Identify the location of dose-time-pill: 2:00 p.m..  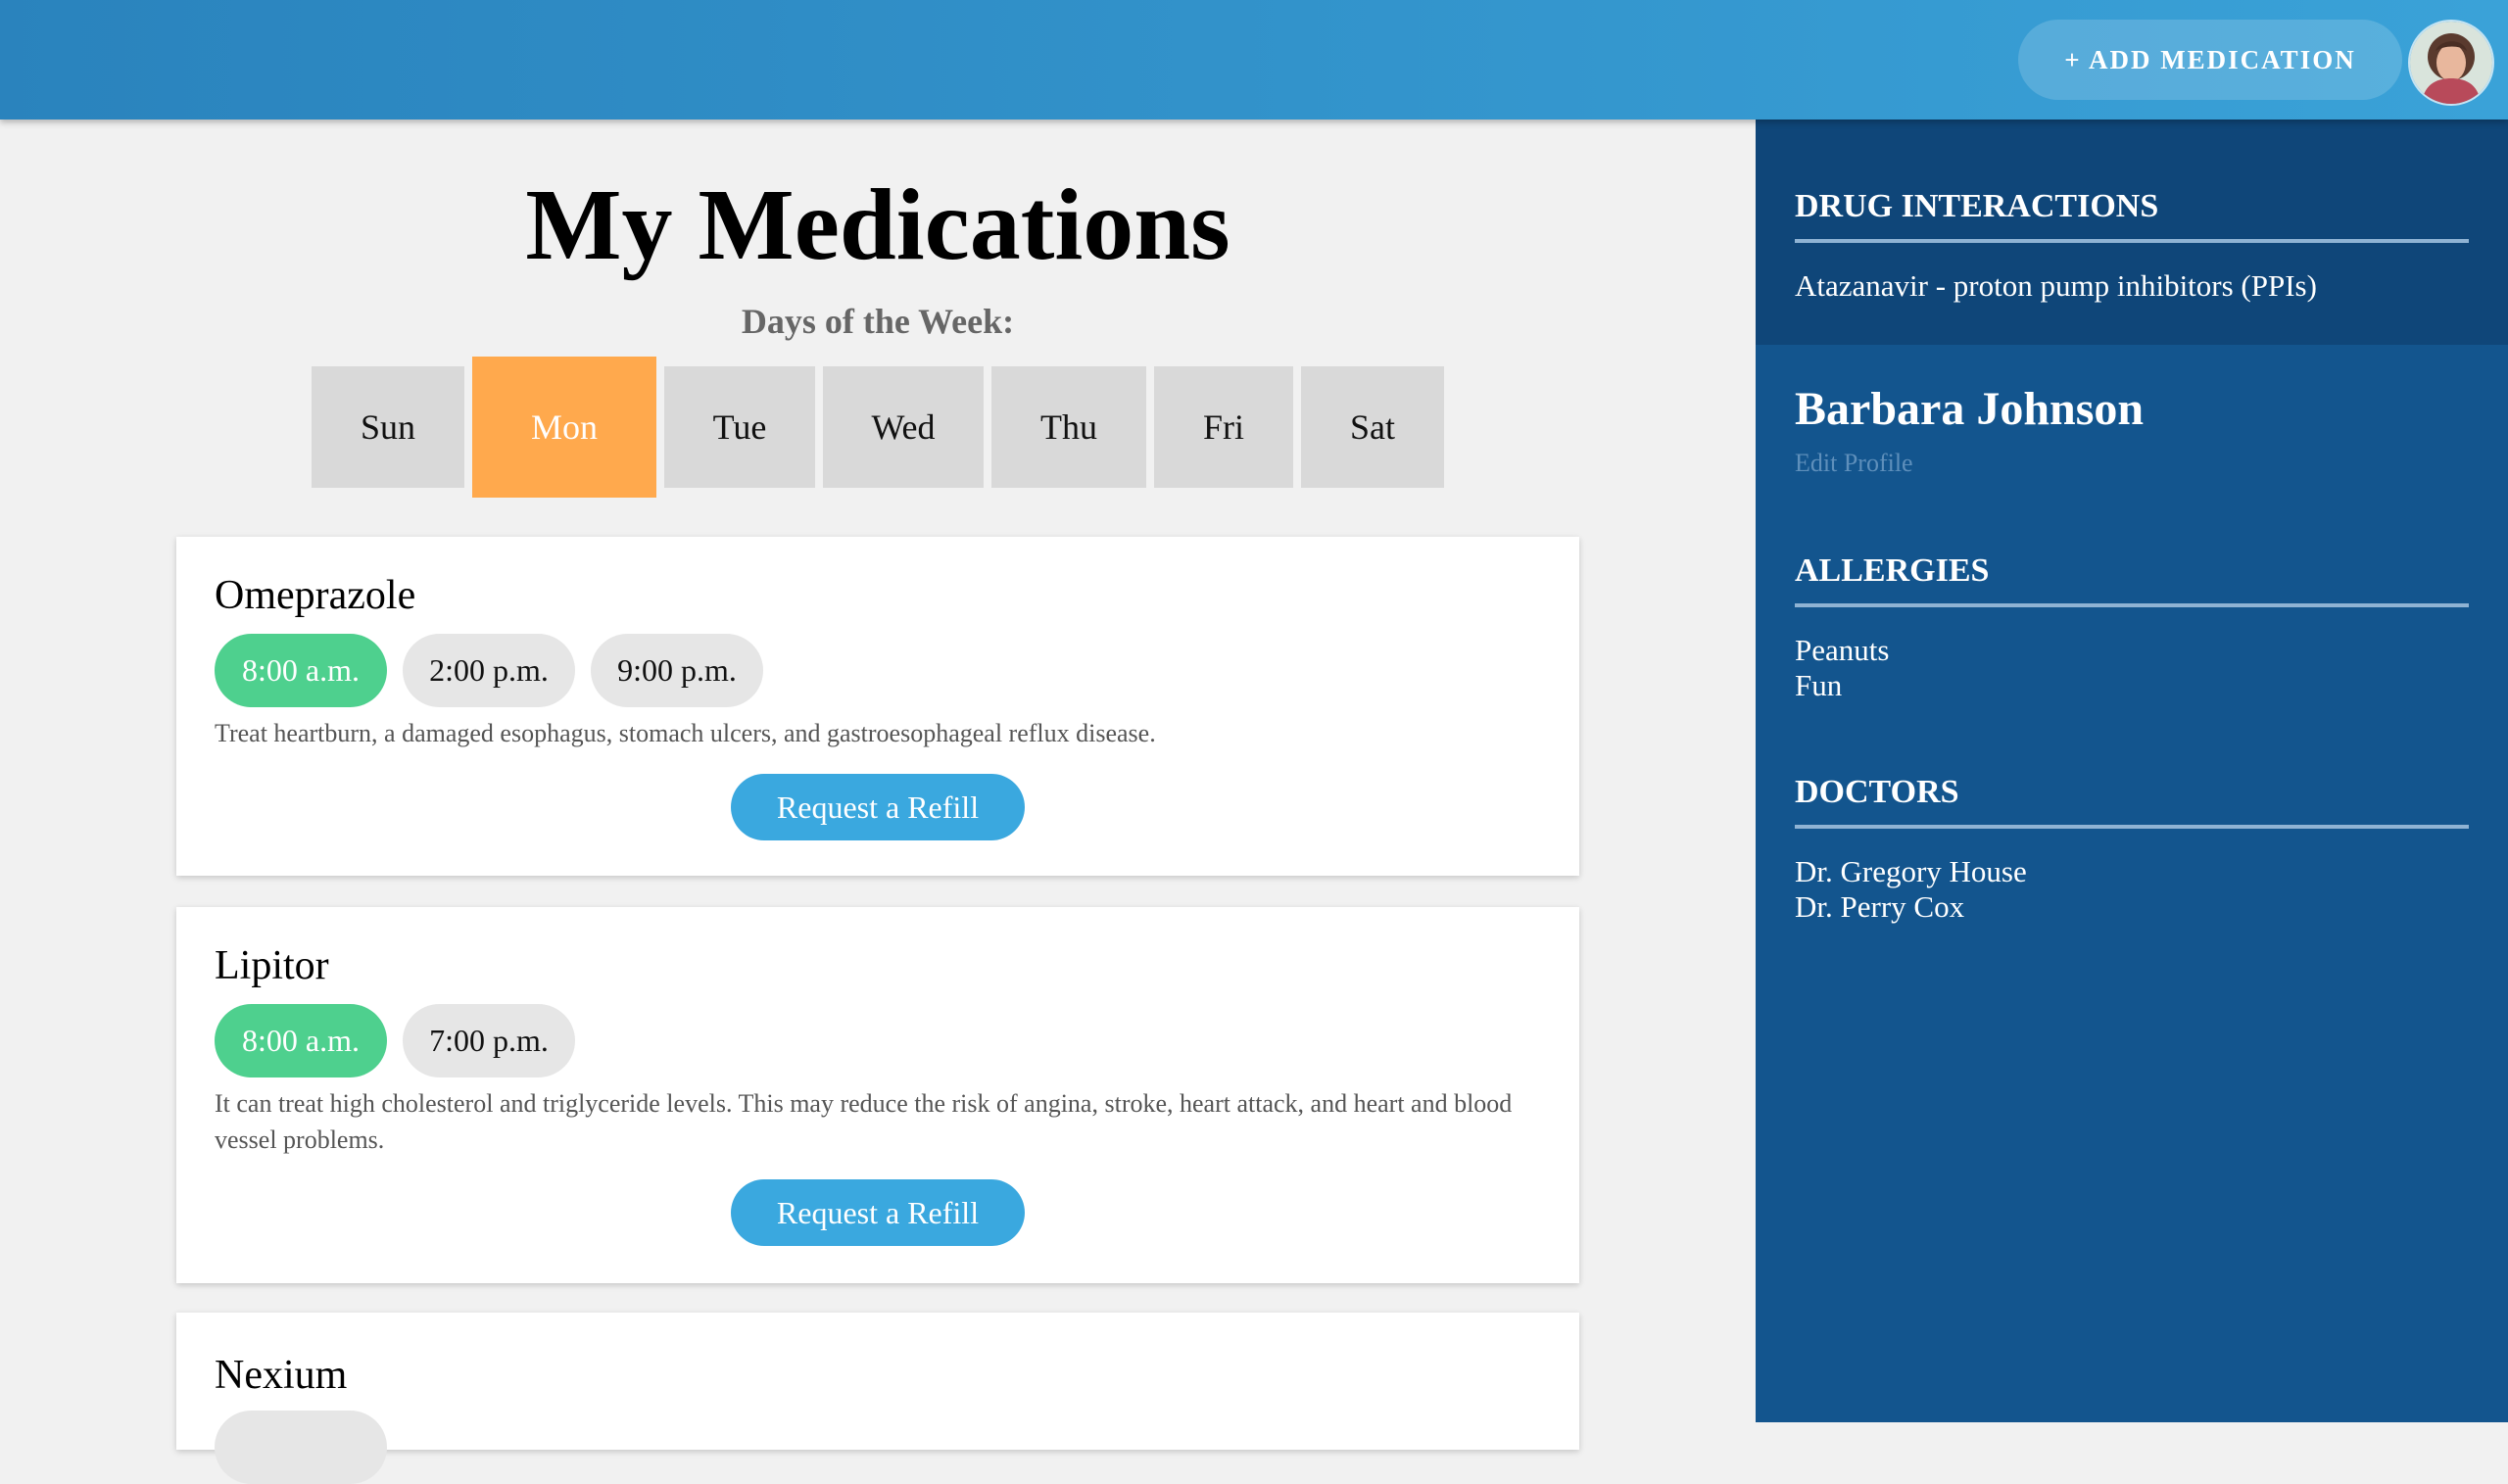
(489, 670).